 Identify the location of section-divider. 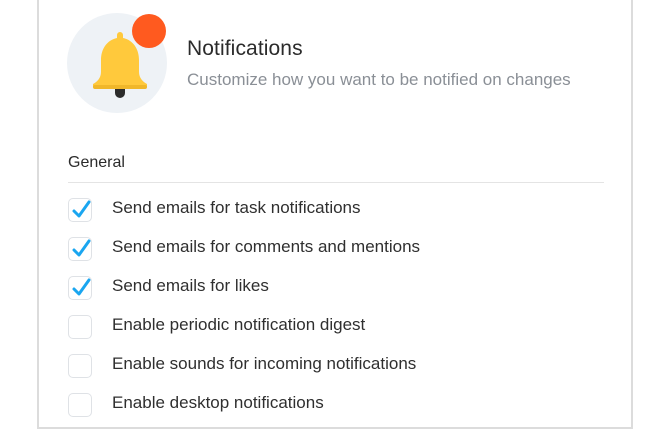
(336, 182).